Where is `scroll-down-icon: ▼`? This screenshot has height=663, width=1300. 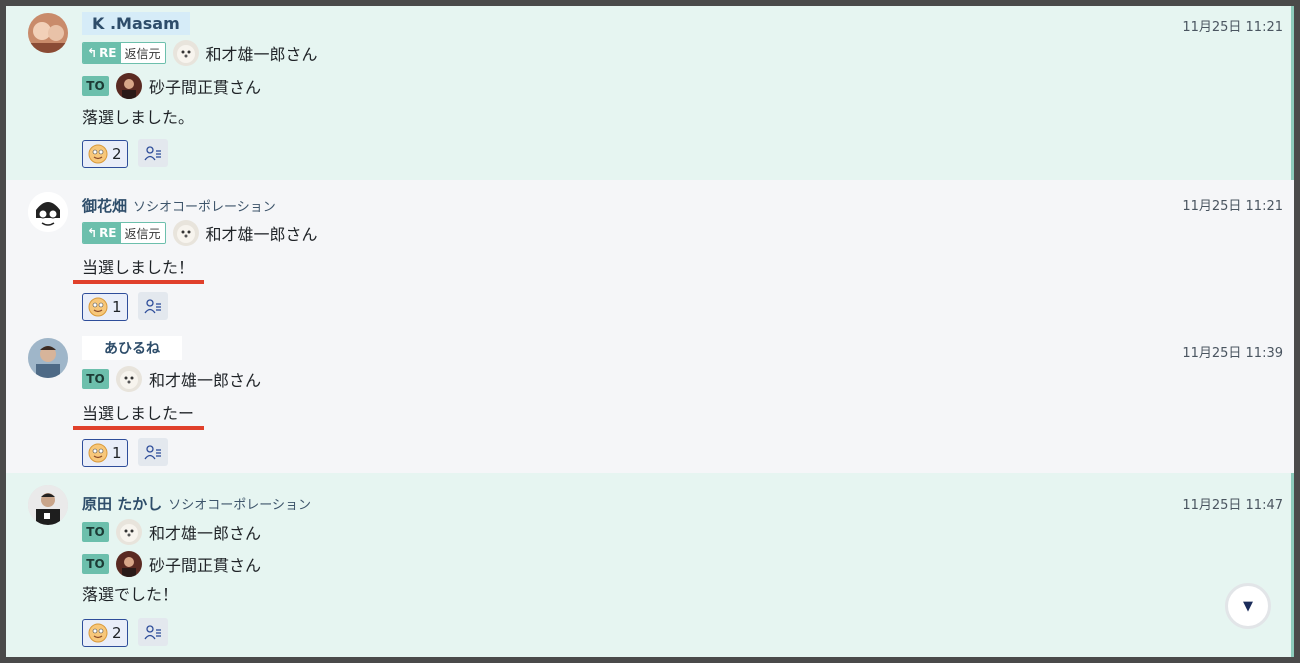
scroll-down-icon: ▼ is located at coordinates (1248, 606).